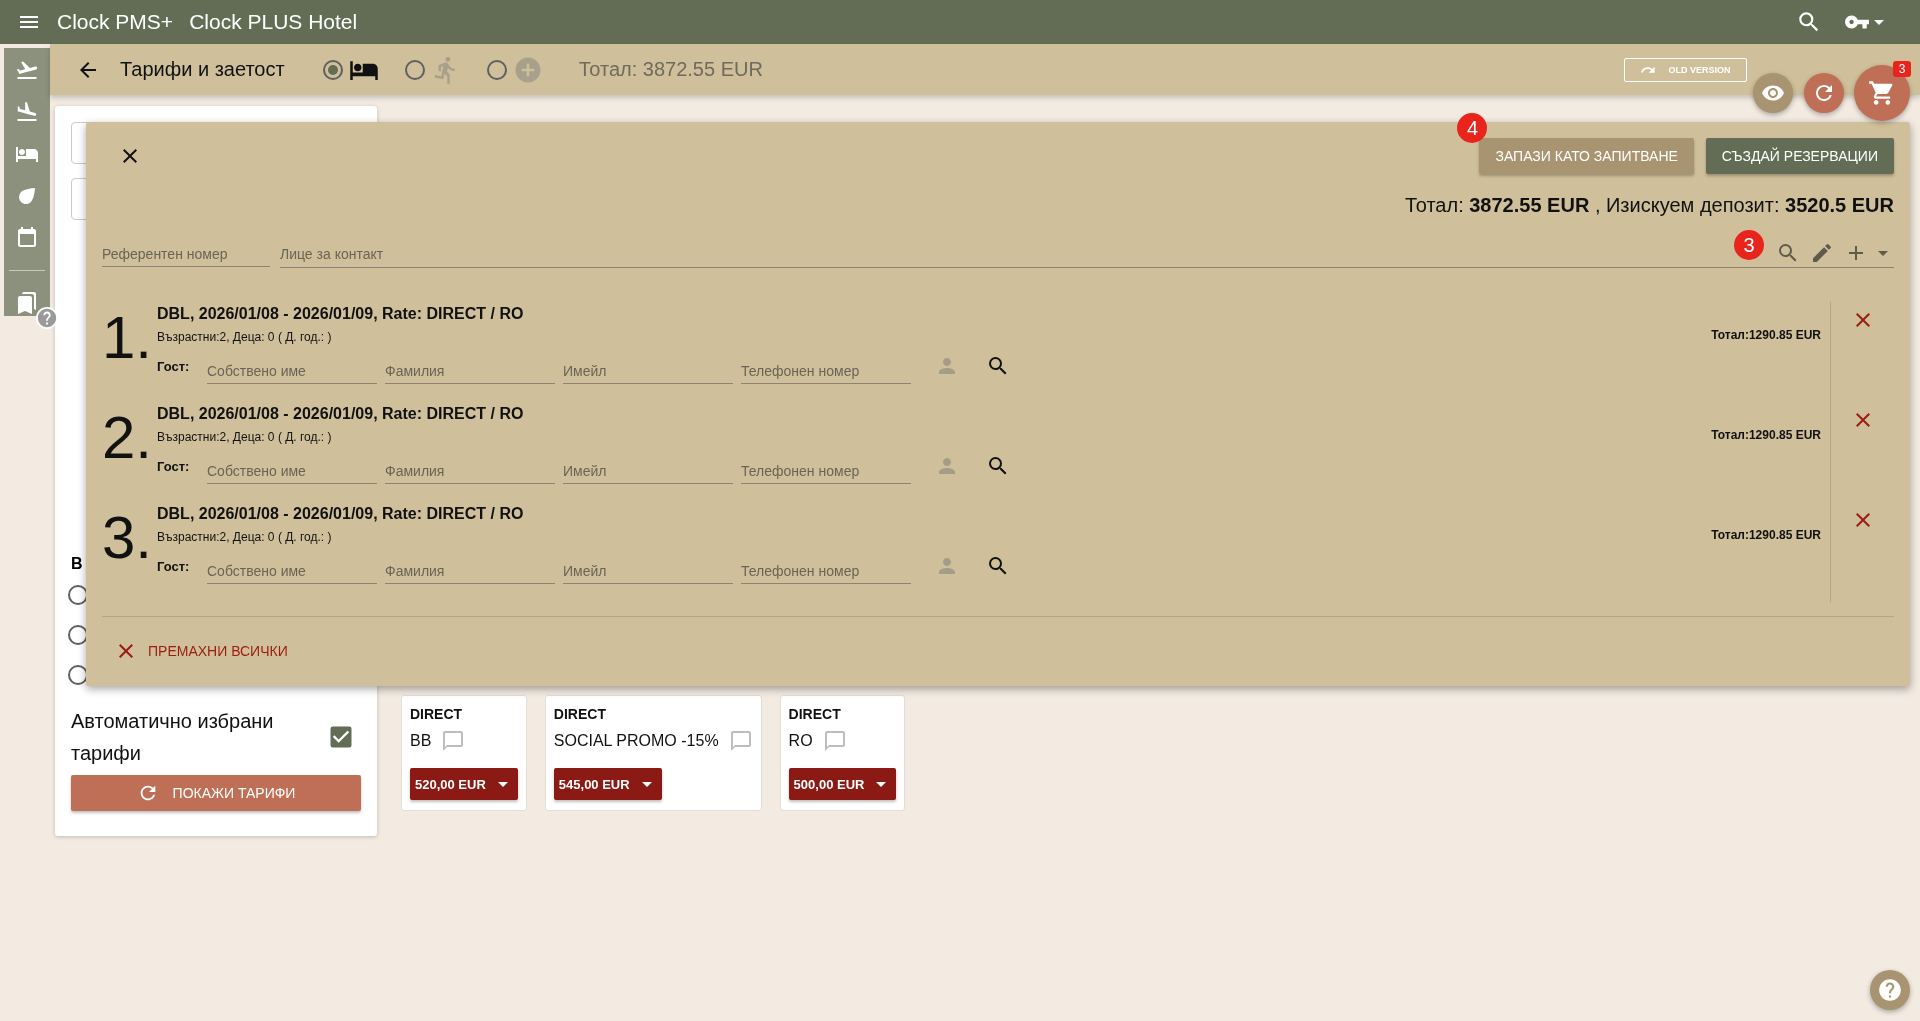  What do you see at coordinates (128, 440) in the screenshot?
I see `reservation-number: 2.` at bounding box center [128, 440].